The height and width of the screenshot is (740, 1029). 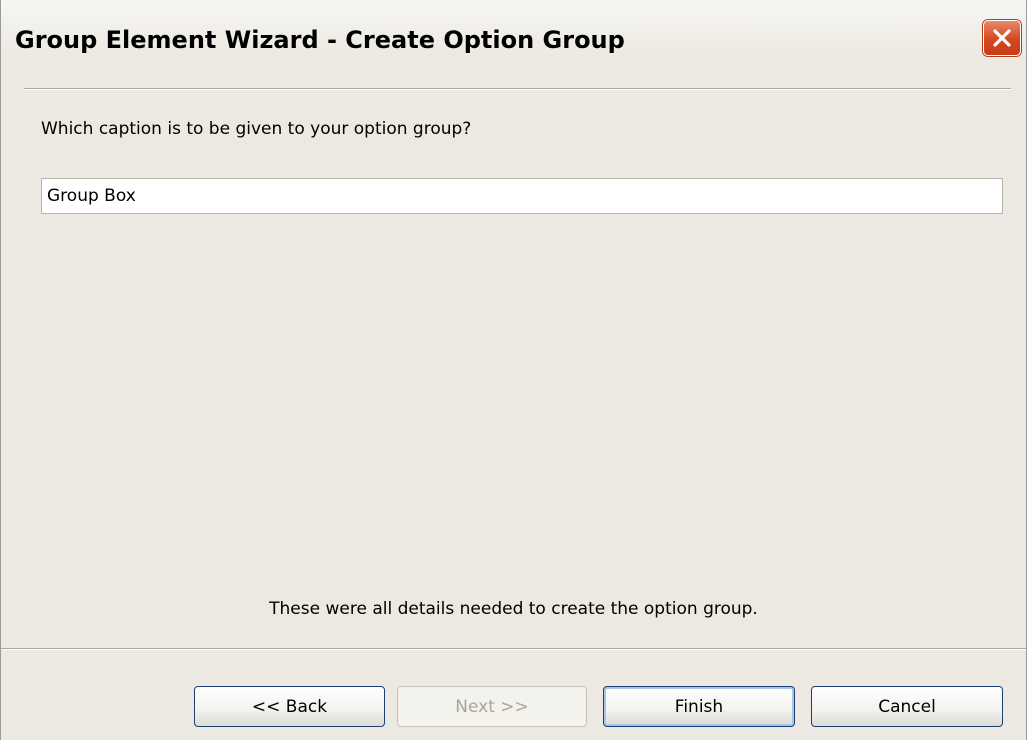 I want to click on close-icon, so click(x=1002, y=38).